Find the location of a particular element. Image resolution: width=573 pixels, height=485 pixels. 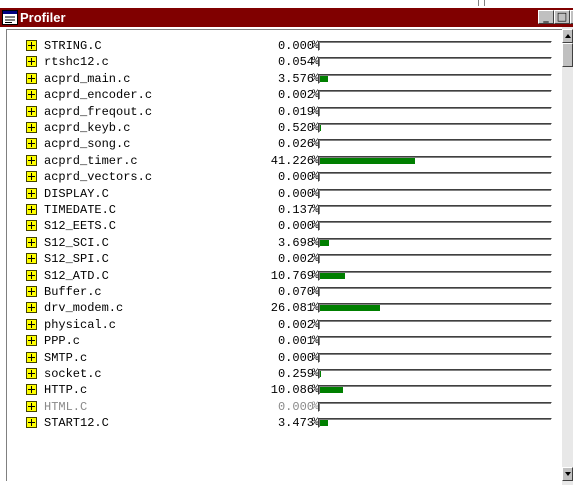

file-name: acprd_freqout.c is located at coordinates (98, 112).